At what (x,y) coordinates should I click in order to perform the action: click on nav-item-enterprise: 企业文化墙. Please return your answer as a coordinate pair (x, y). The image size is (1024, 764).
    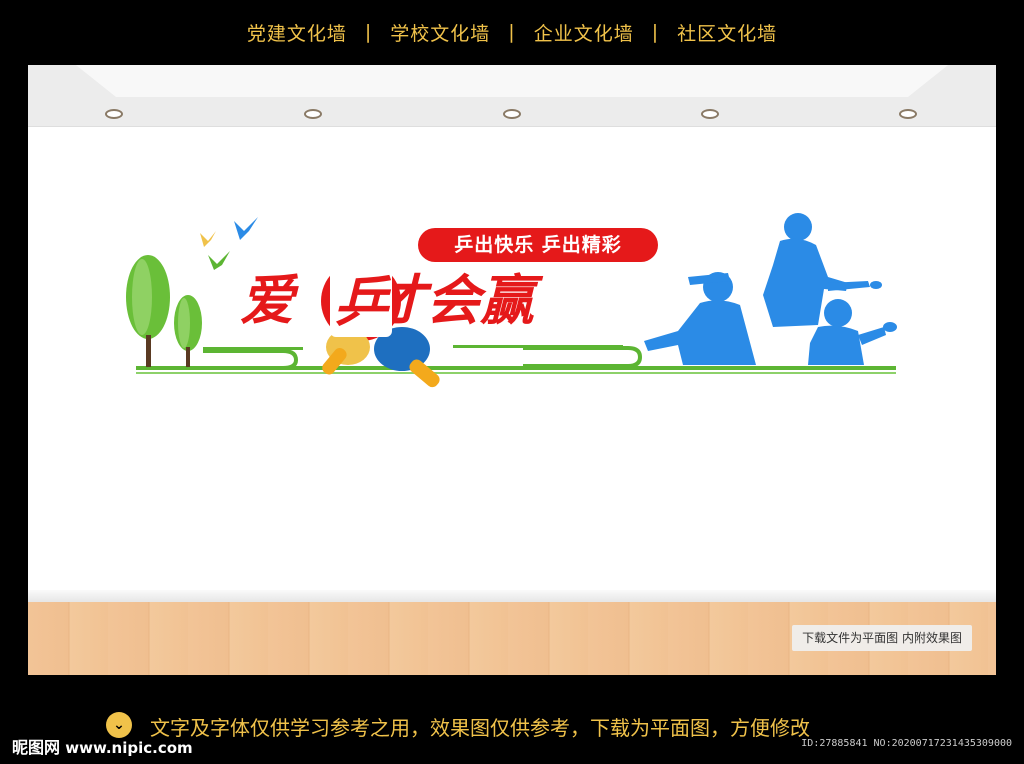
    Looking at the image, I should click on (584, 32).